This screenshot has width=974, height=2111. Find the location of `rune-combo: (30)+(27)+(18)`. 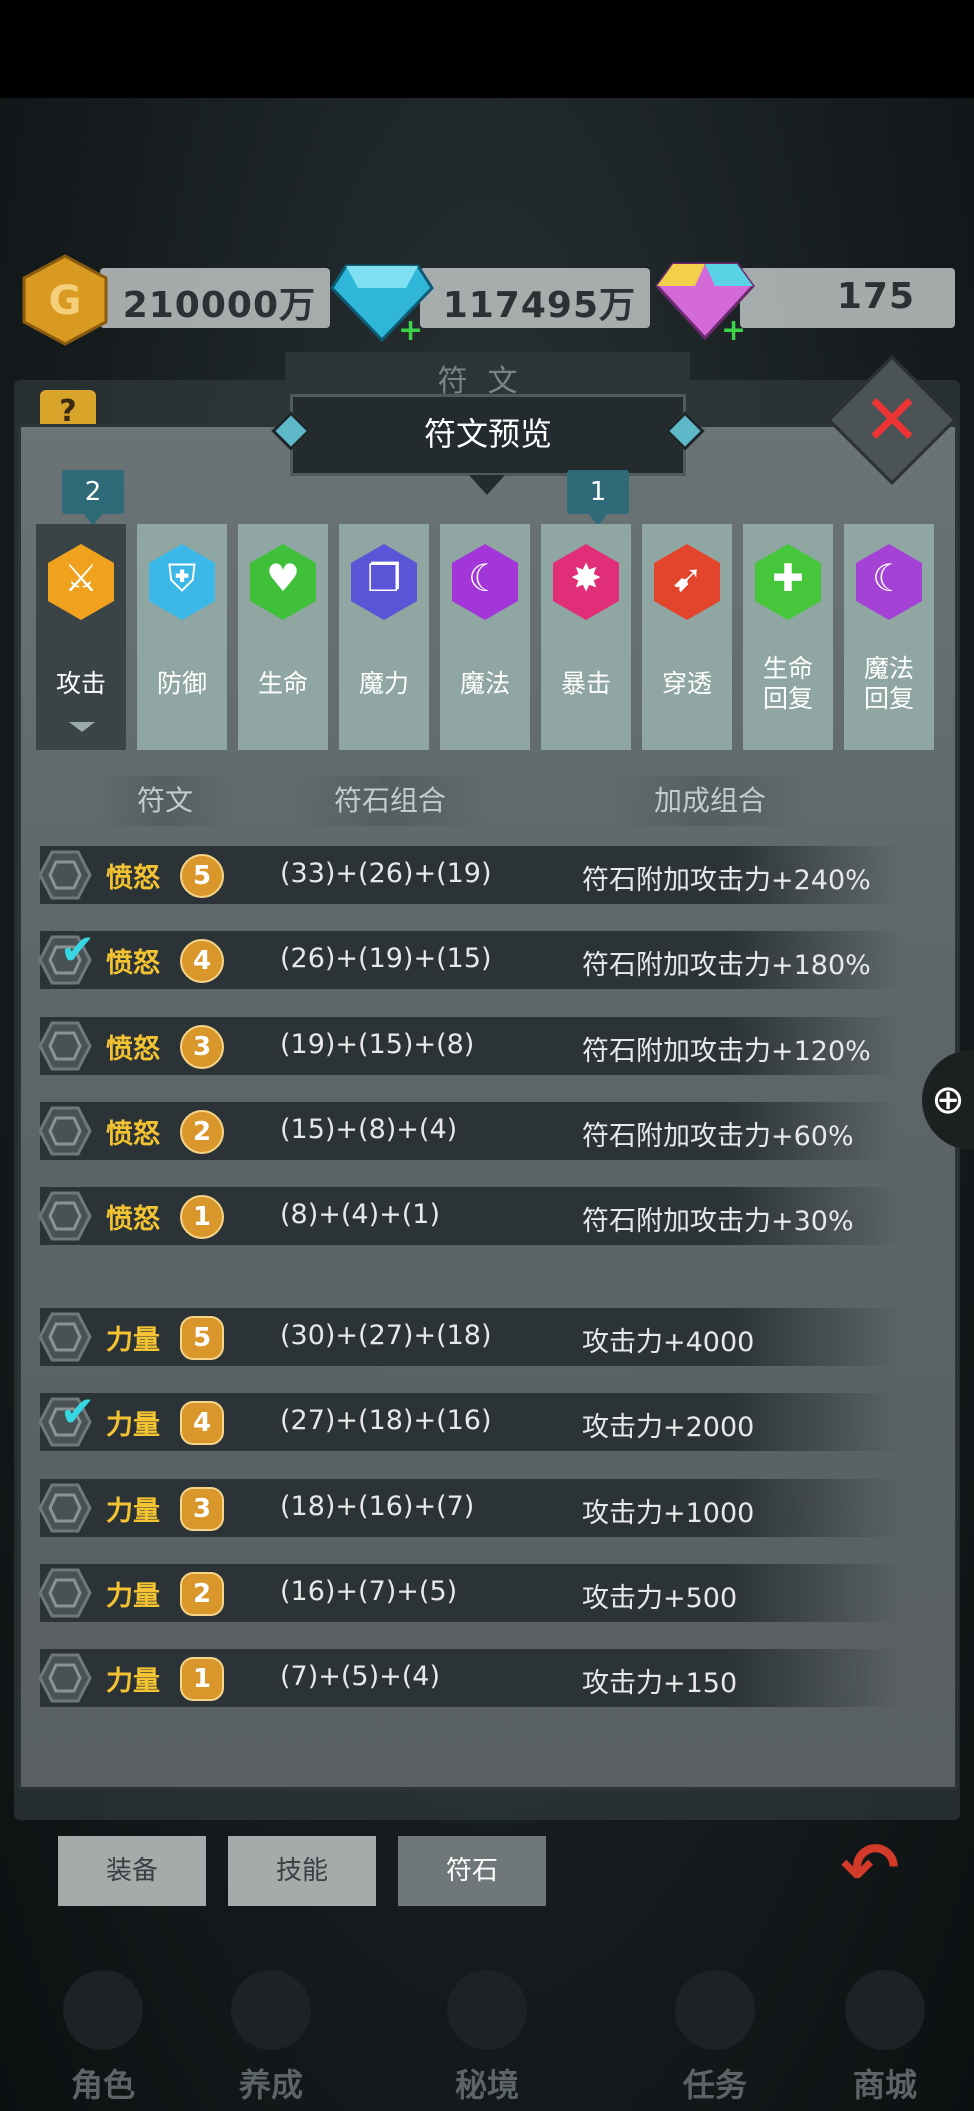

rune-combo: (30)+(27)+(18) is located at coordinates (386, 1335).